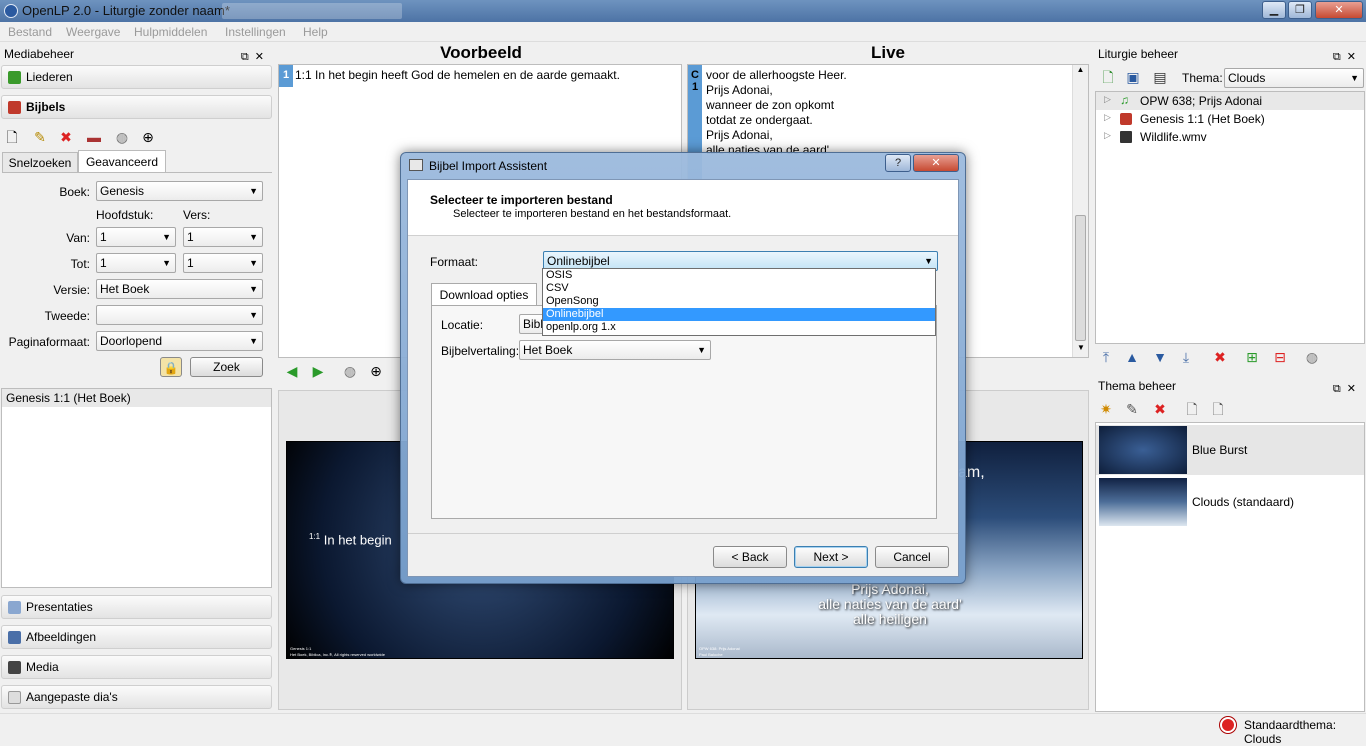  Describe the element at coordinates (136, 107) in the screenshot. I see `bijbels-button: Bijbels` at that location.